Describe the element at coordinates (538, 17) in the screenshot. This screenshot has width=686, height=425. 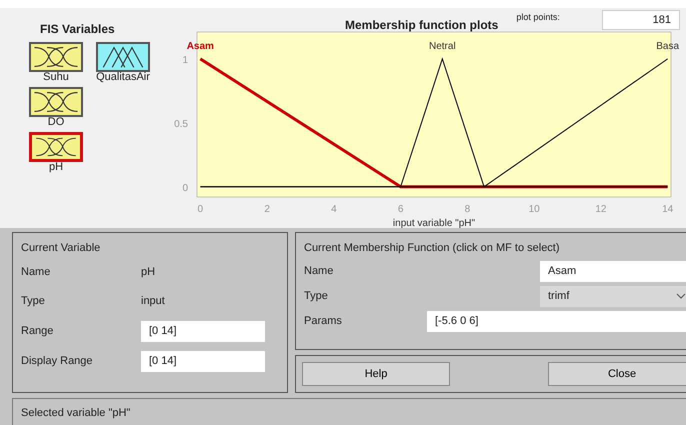
I see `field-label: plot points:` at that location.